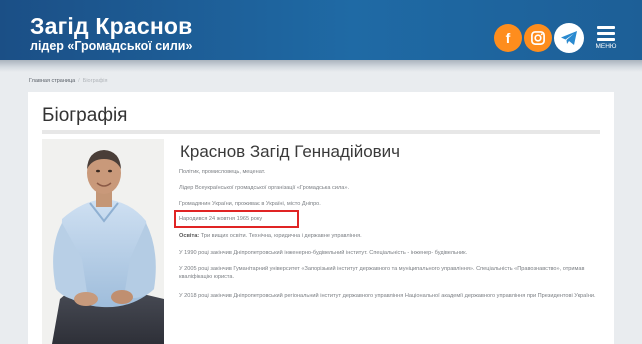 This screenshot has height=344, width=642. Describe the element at coordinates (236, 219) in the screenshot. I see `birth-date-highlight` at that location.